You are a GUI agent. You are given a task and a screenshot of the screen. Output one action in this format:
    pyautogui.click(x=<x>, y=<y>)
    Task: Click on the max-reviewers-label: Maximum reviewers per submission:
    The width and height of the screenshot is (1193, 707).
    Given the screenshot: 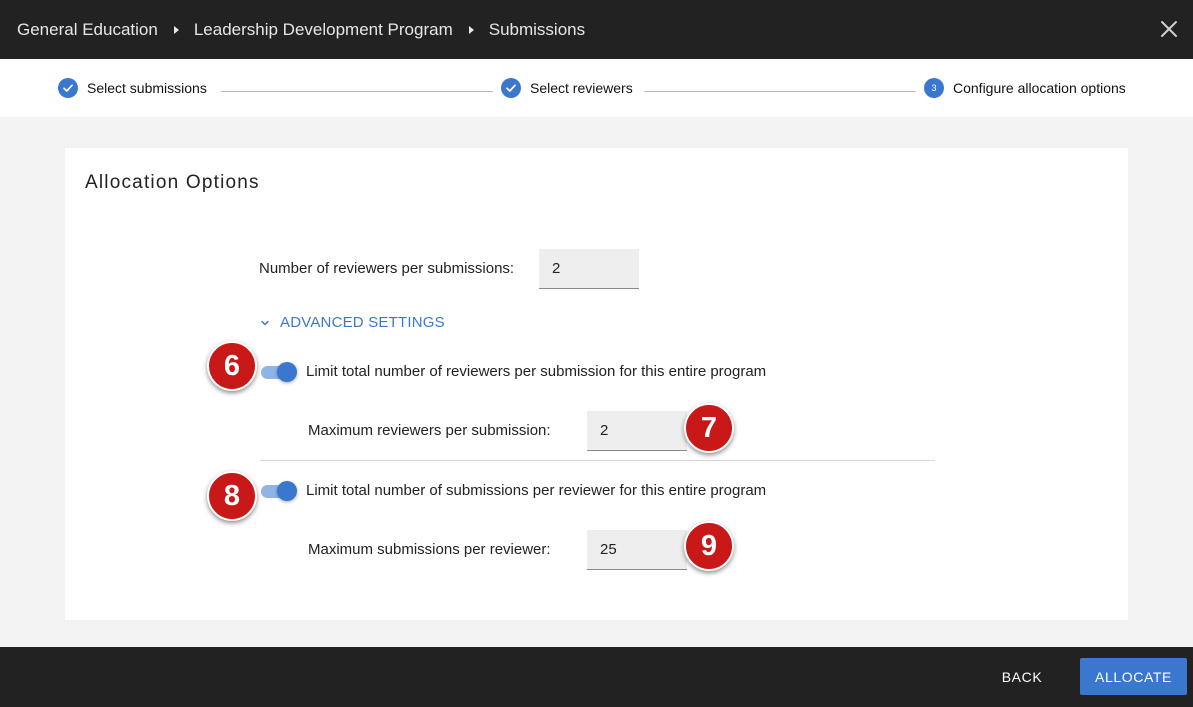 What is the action you would take?
    pyautogui.click(x=429, y=430)
    